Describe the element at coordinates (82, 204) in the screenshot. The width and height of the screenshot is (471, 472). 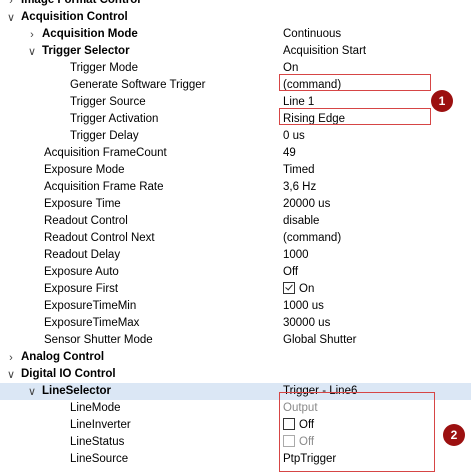
I see `row-label: Exposure Time` at that location.